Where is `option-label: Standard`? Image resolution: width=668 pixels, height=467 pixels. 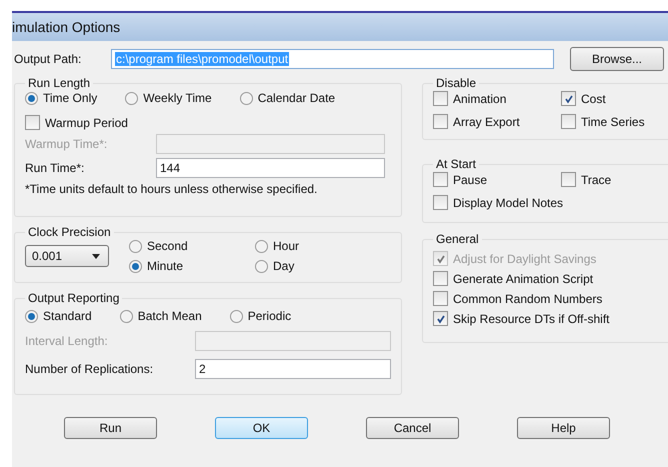 option-label: Standard is located at coordinates (67, 316).